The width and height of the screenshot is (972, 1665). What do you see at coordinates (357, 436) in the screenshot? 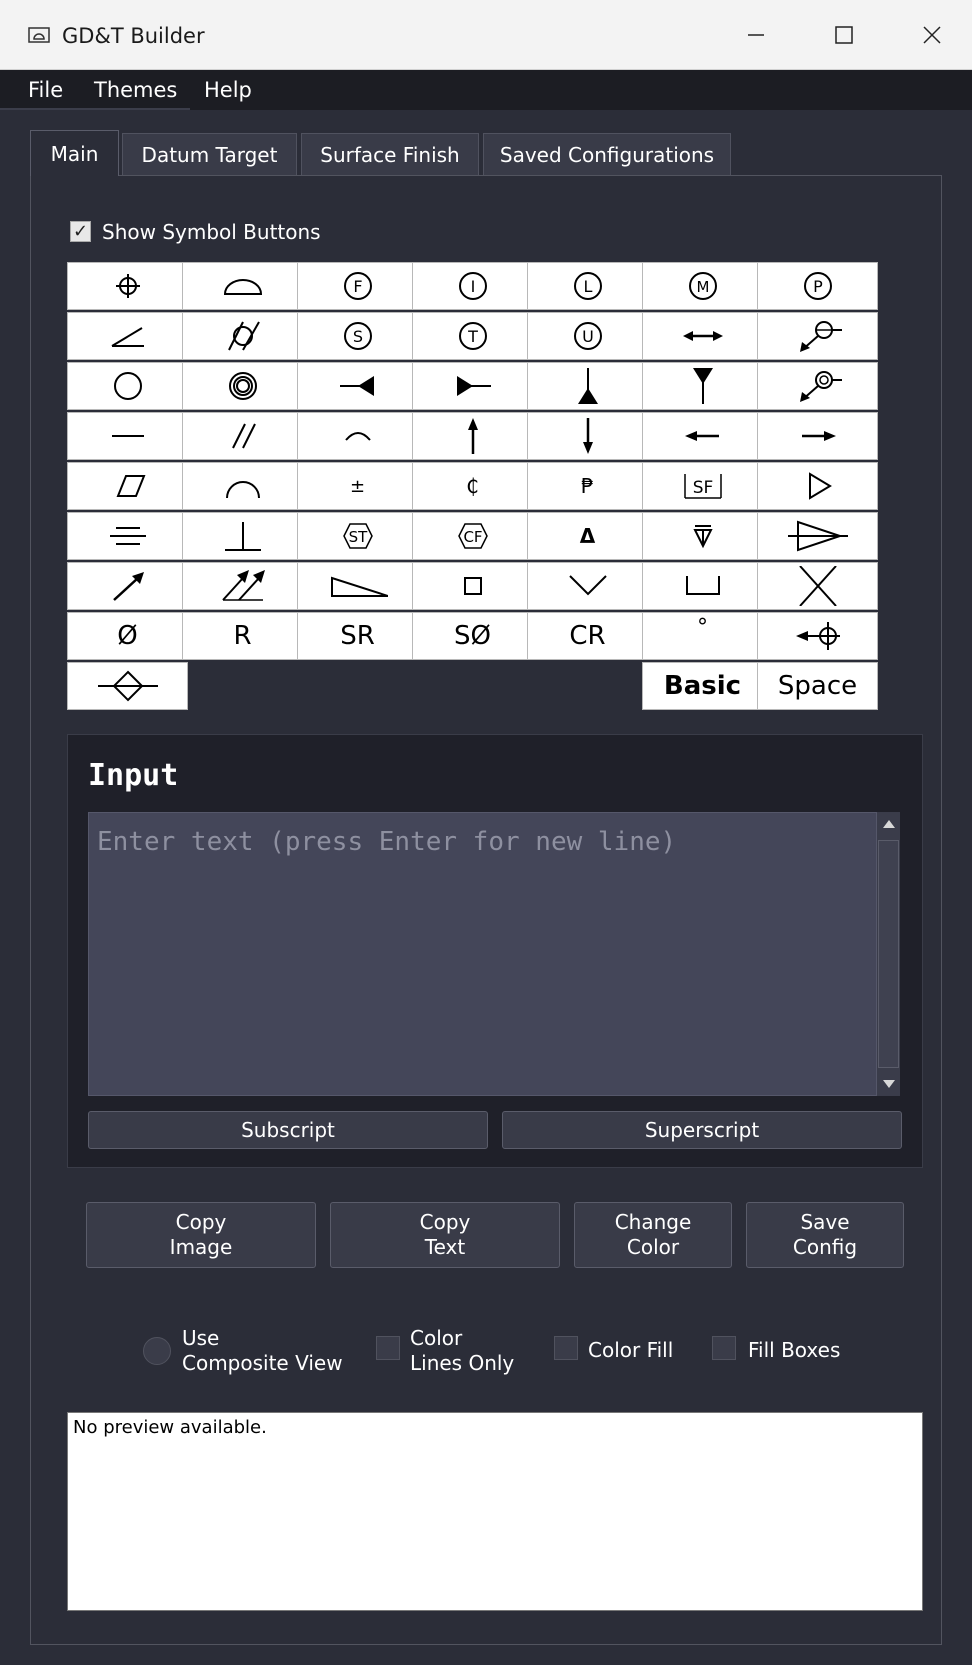
I see `symbol-arc-button` at bounding box center [357, 436].